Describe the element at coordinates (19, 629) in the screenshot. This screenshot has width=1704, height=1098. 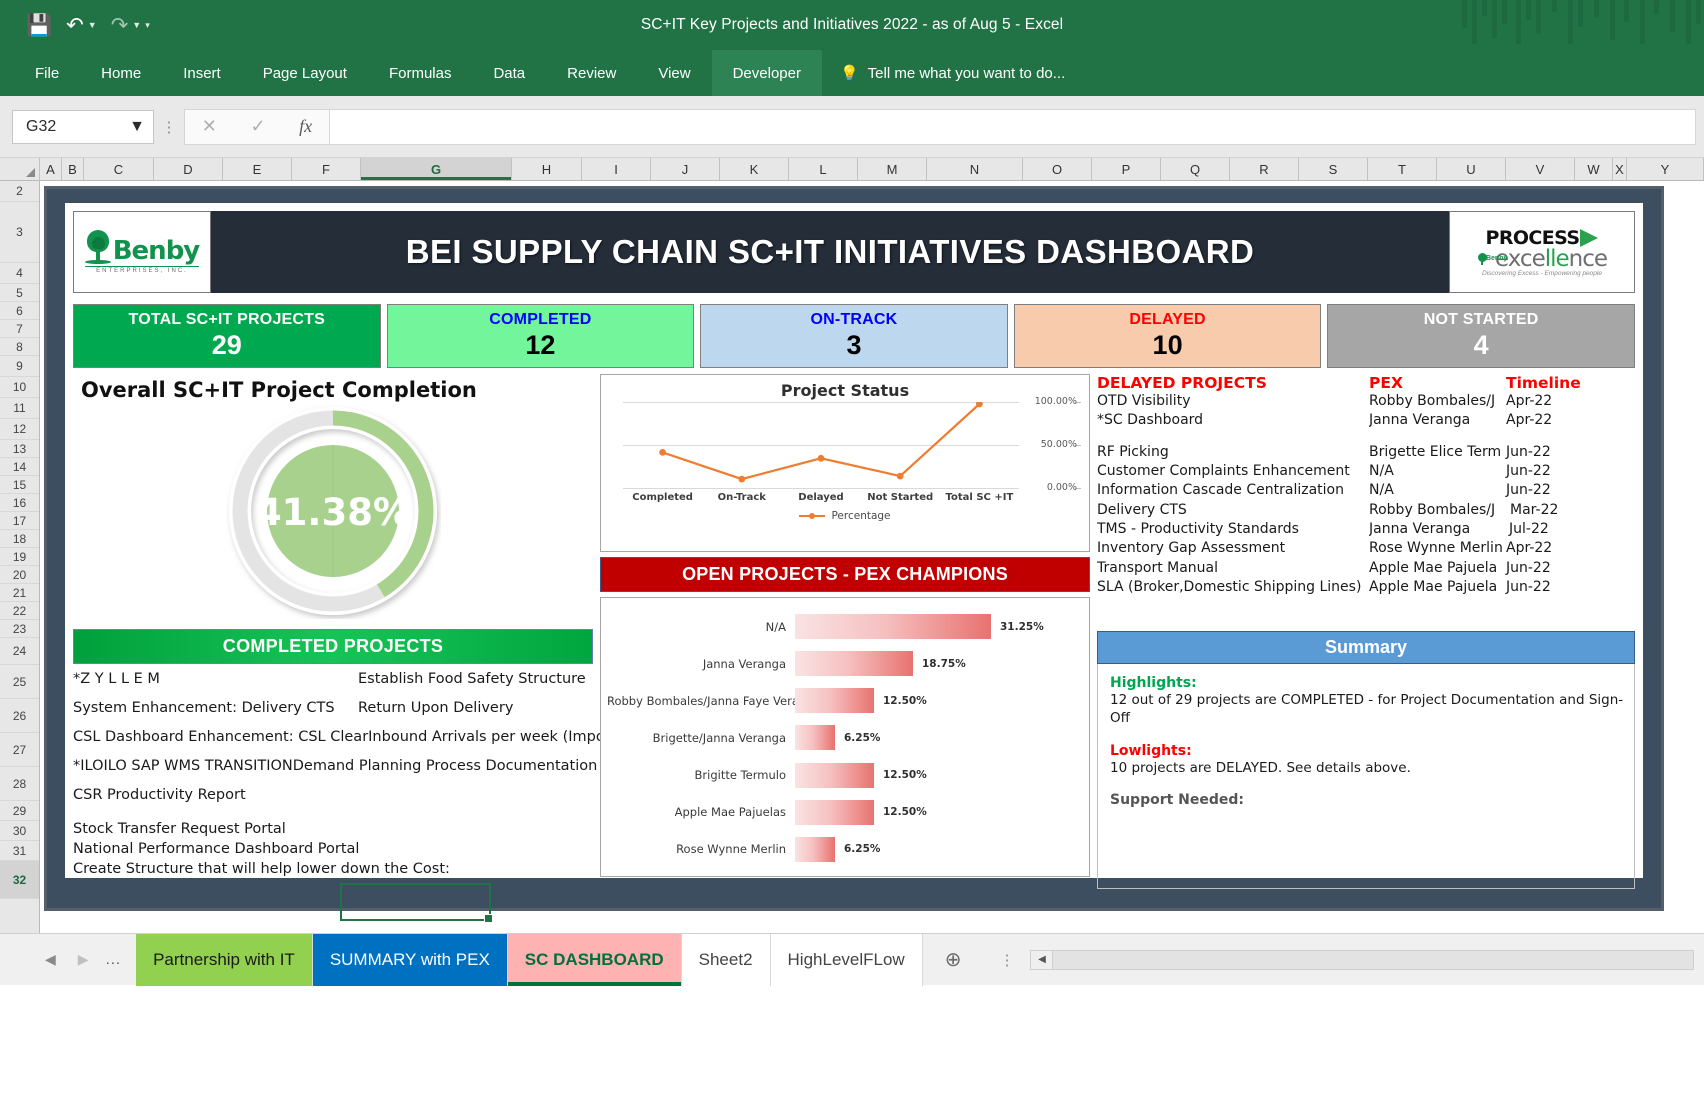
I see `row-header-23: 23` at that location.